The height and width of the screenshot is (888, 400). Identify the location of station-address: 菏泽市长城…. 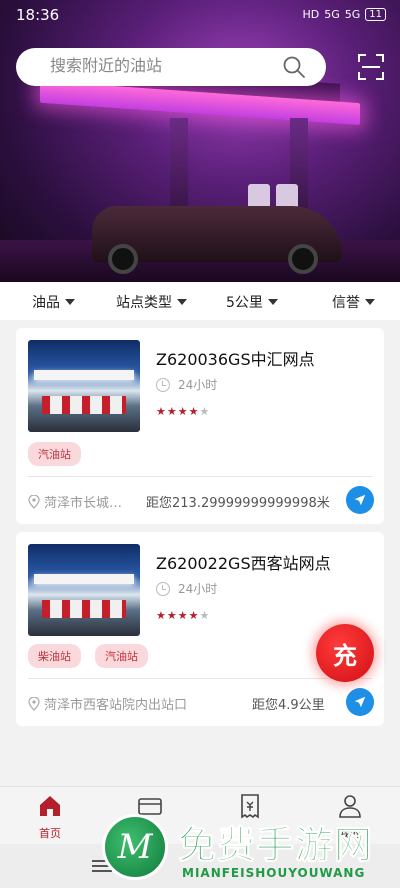
(87, 501).